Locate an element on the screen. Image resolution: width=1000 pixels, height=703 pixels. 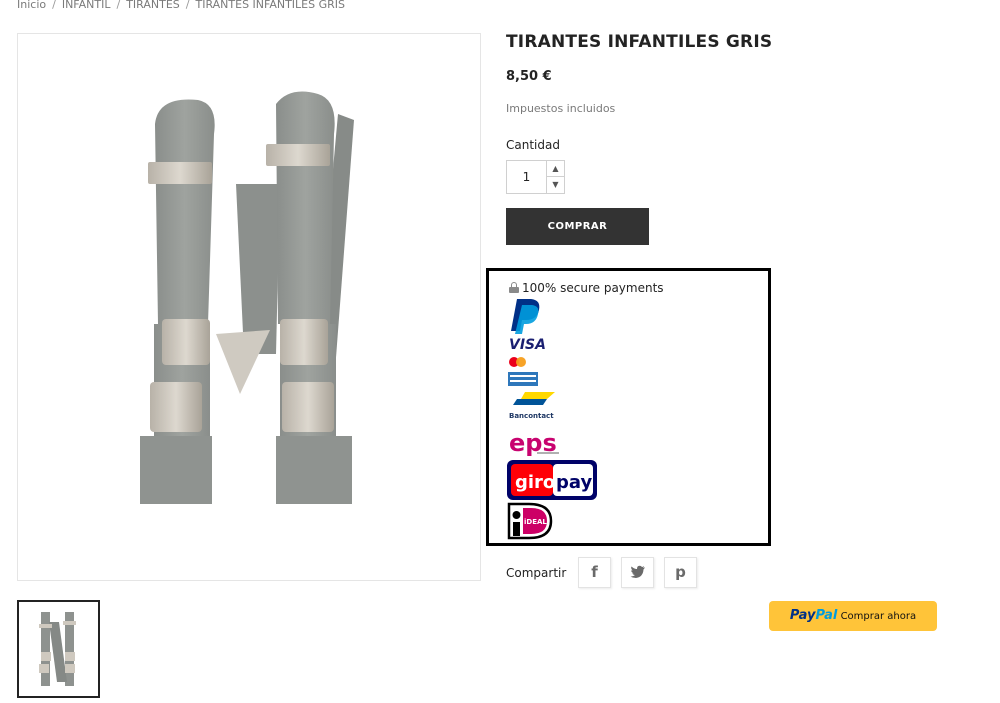
ideal-icon: iDEAL is located at coordinates (530, 521).